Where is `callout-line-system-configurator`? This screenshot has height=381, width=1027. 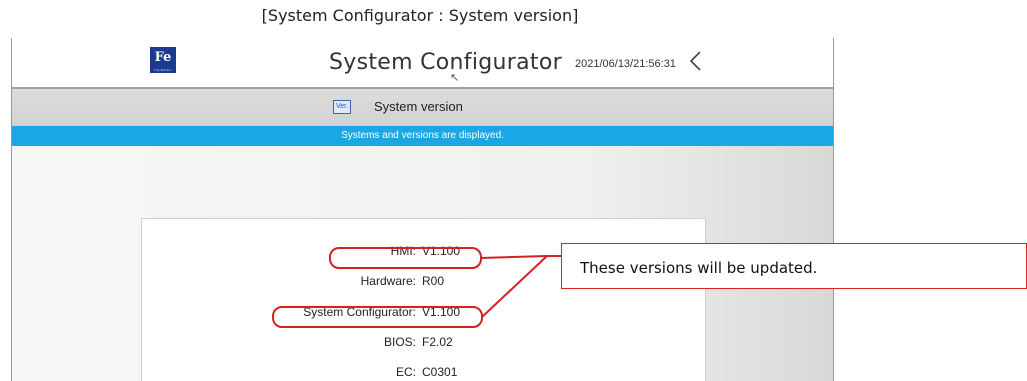 callout-line-system-configurator is located at coordinates (514, 286).